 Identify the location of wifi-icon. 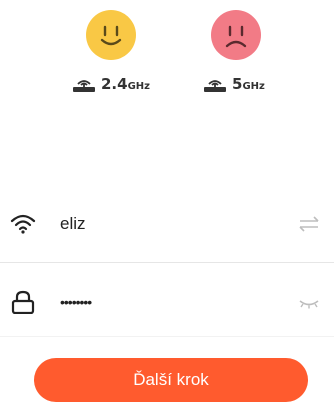
(23, 224).